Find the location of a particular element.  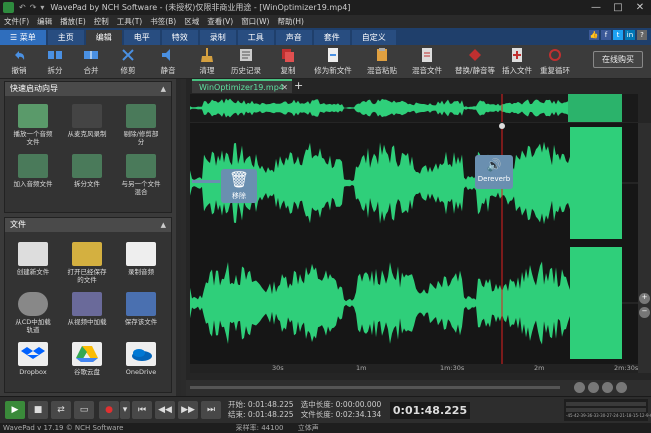

tab-levels: 电平 is located at coordinates (141, 37).